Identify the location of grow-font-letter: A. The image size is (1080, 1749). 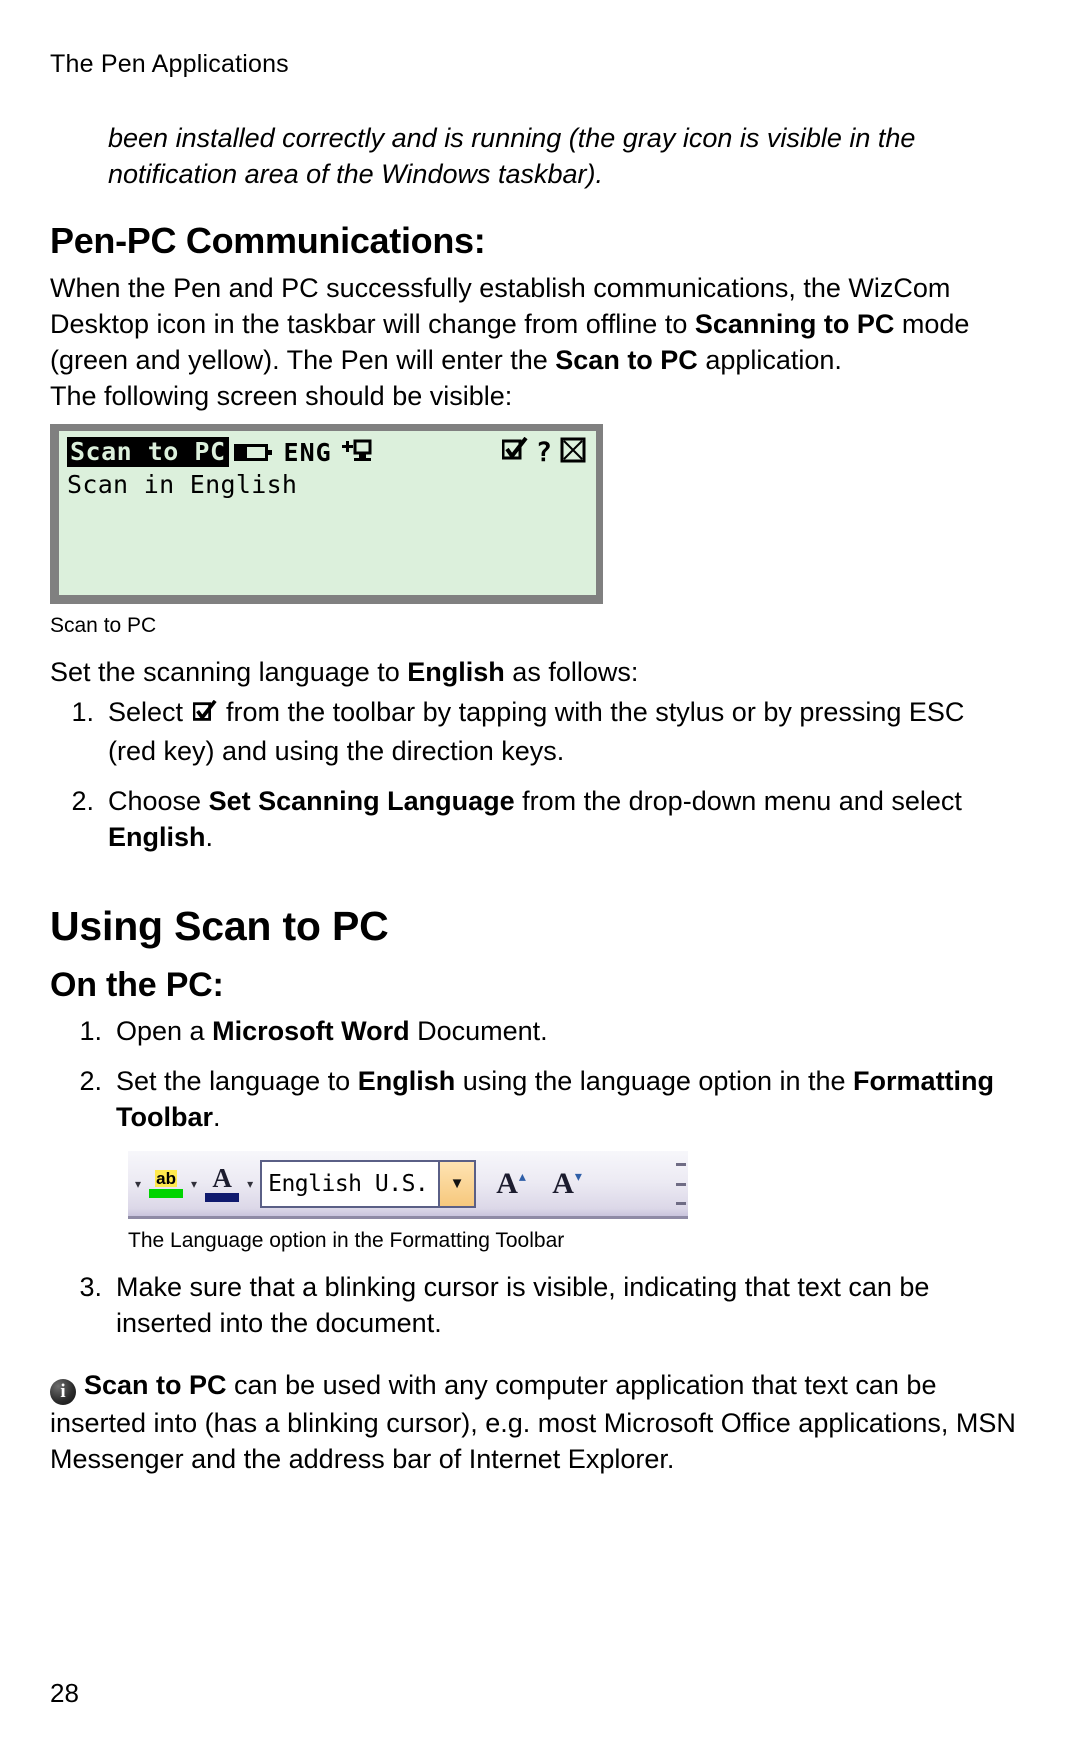
(507, 1183).